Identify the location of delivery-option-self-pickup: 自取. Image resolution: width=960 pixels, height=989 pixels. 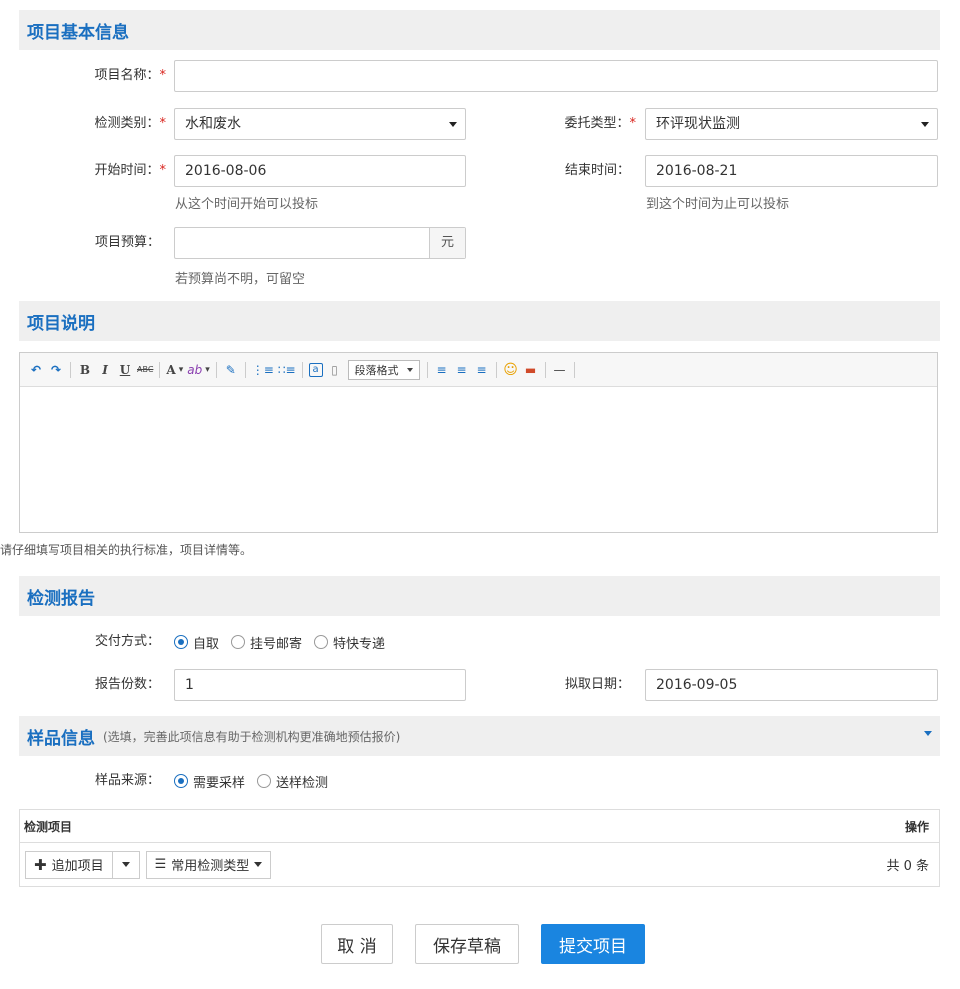
(196, 642).